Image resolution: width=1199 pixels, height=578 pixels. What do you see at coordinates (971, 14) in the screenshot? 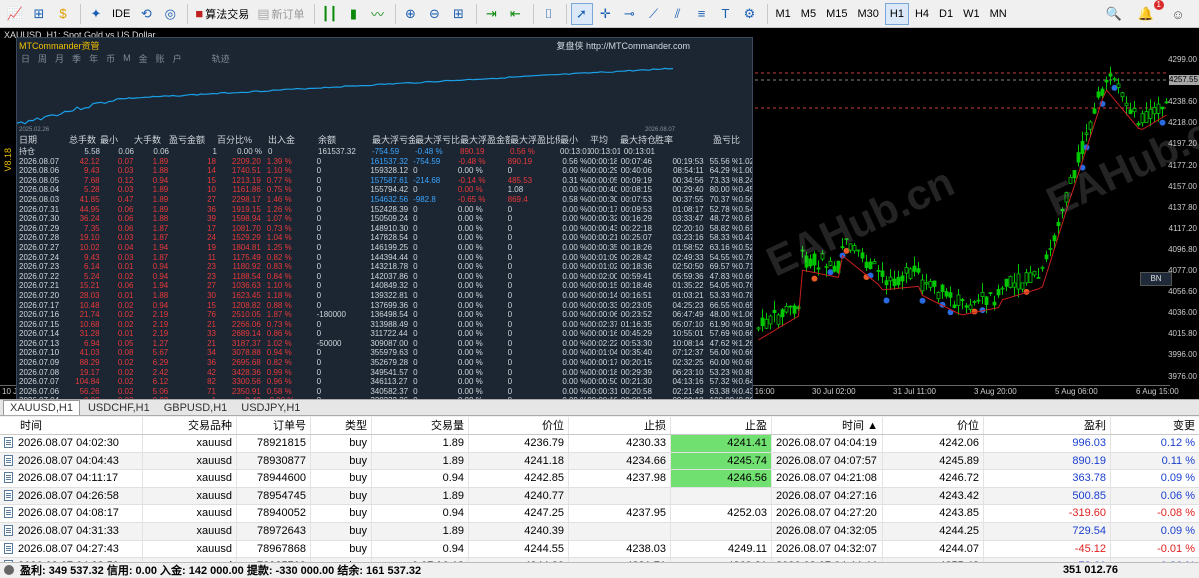
I see `timeframe-w1: W1` at bounding box center [971, 14].